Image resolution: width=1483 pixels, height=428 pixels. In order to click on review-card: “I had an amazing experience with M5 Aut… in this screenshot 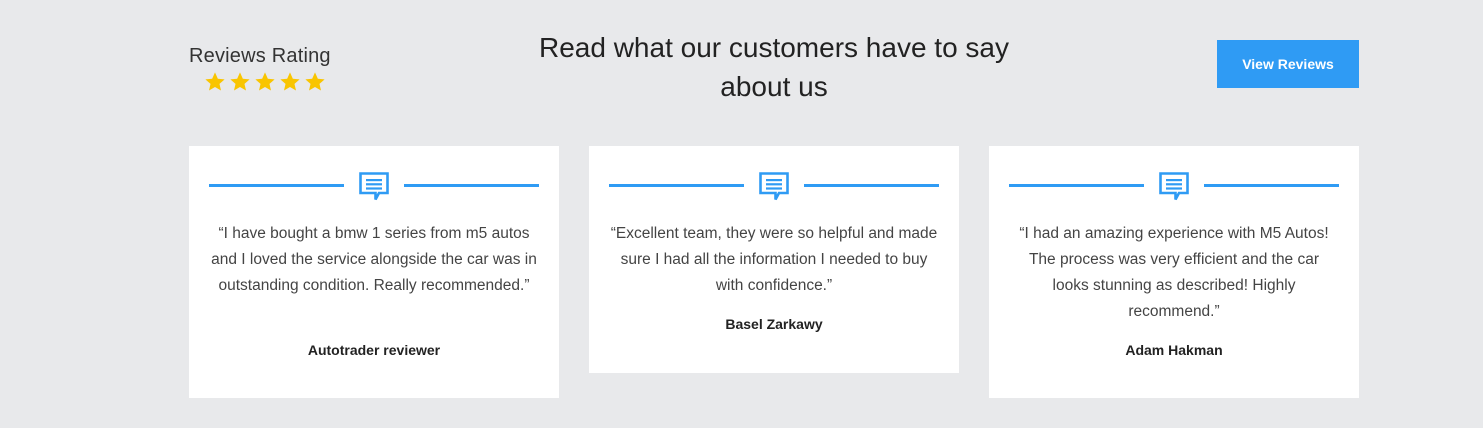, I will do `click(1174, 272)`.